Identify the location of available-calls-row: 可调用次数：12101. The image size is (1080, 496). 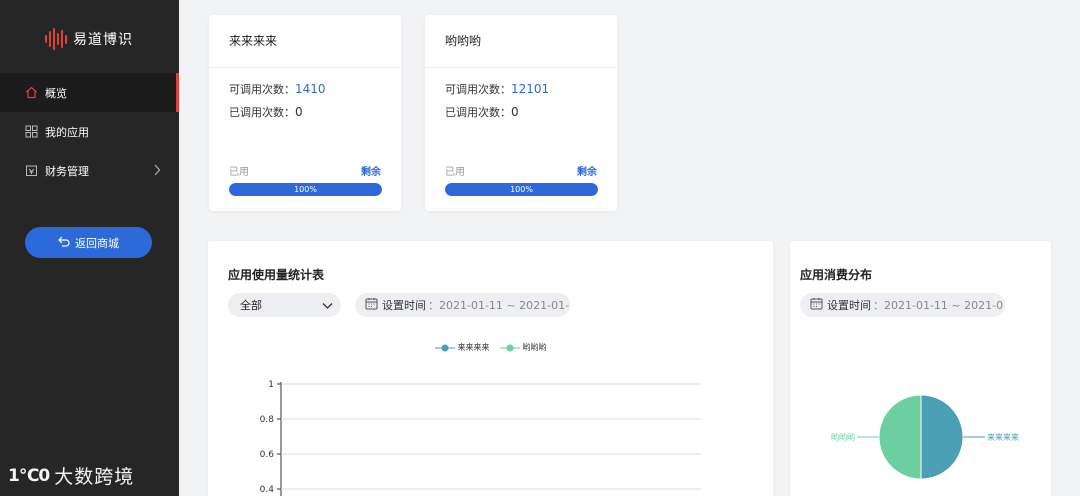
(497, 89).